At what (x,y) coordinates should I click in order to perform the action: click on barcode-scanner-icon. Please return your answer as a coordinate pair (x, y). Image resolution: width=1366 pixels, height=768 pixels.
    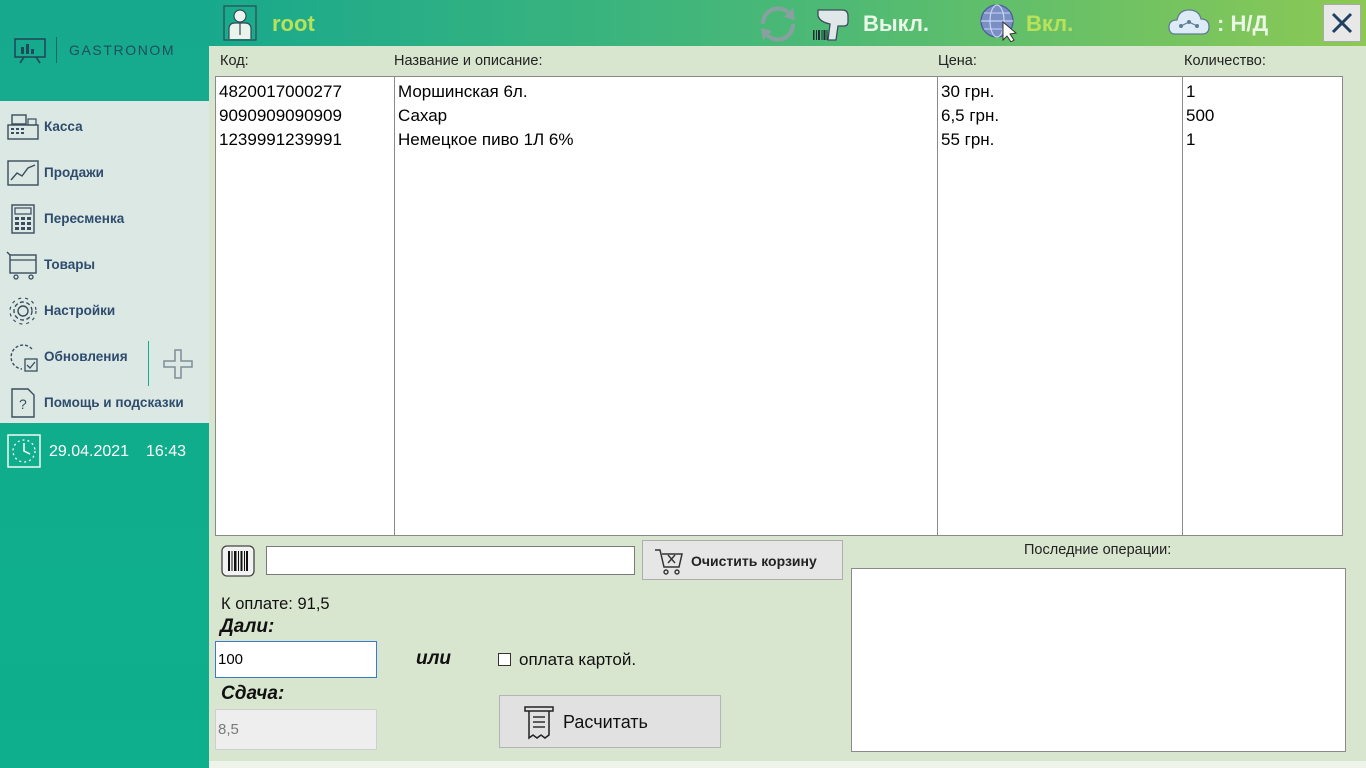
    Looking at the image, I should click on (832, 24).